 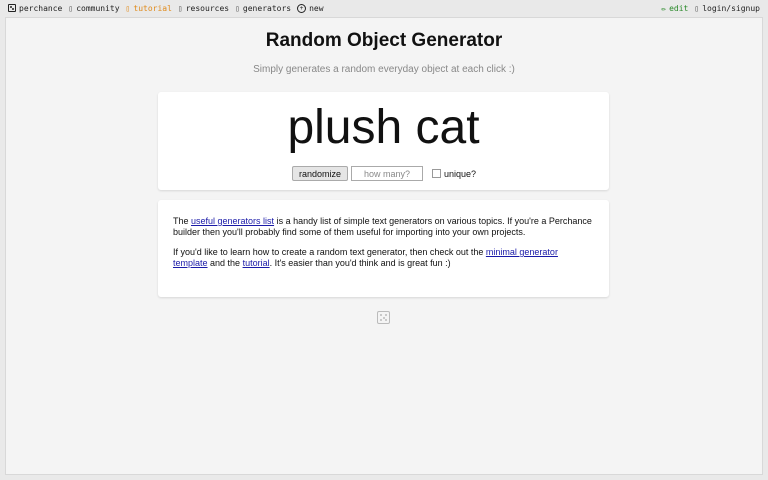 I want to click on tutorial-link: tutorial, so click(x=256, y=263).